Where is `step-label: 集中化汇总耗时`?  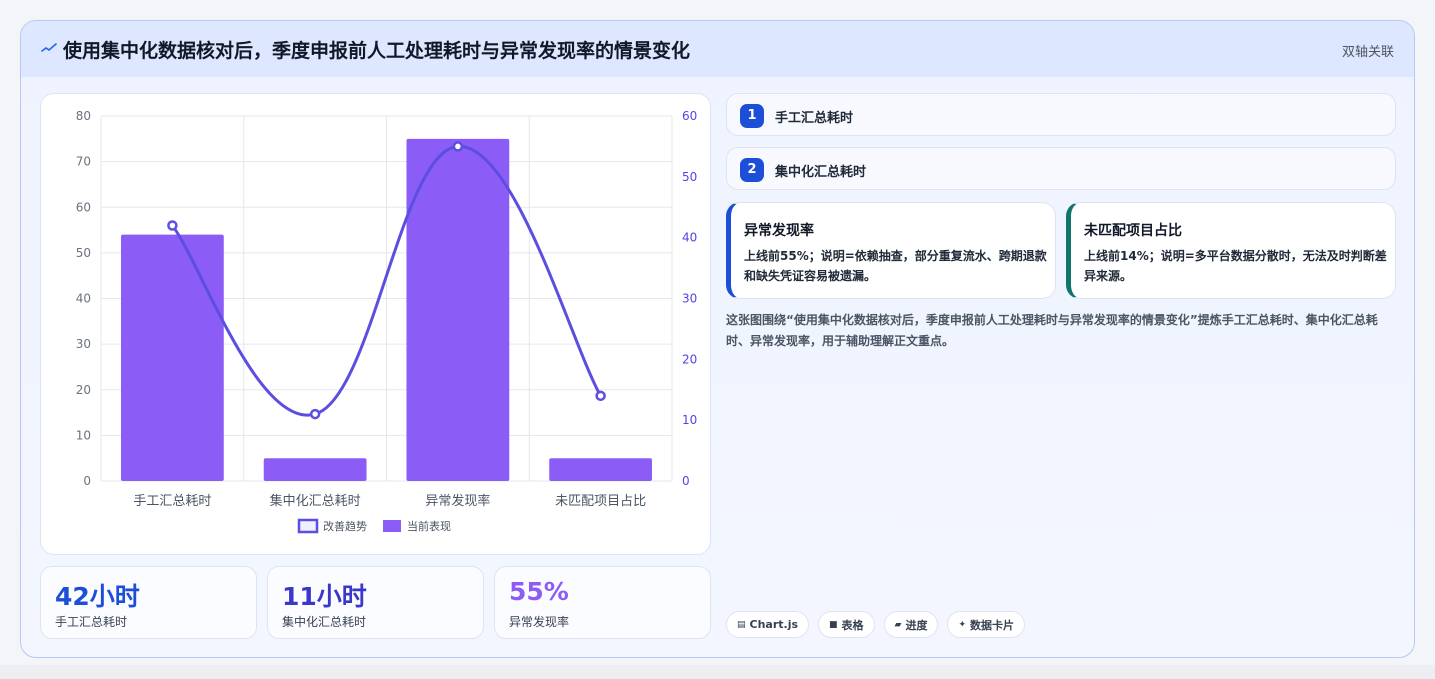 step-label: 集中化汇总耗时 is located at coordinates (821, 172).